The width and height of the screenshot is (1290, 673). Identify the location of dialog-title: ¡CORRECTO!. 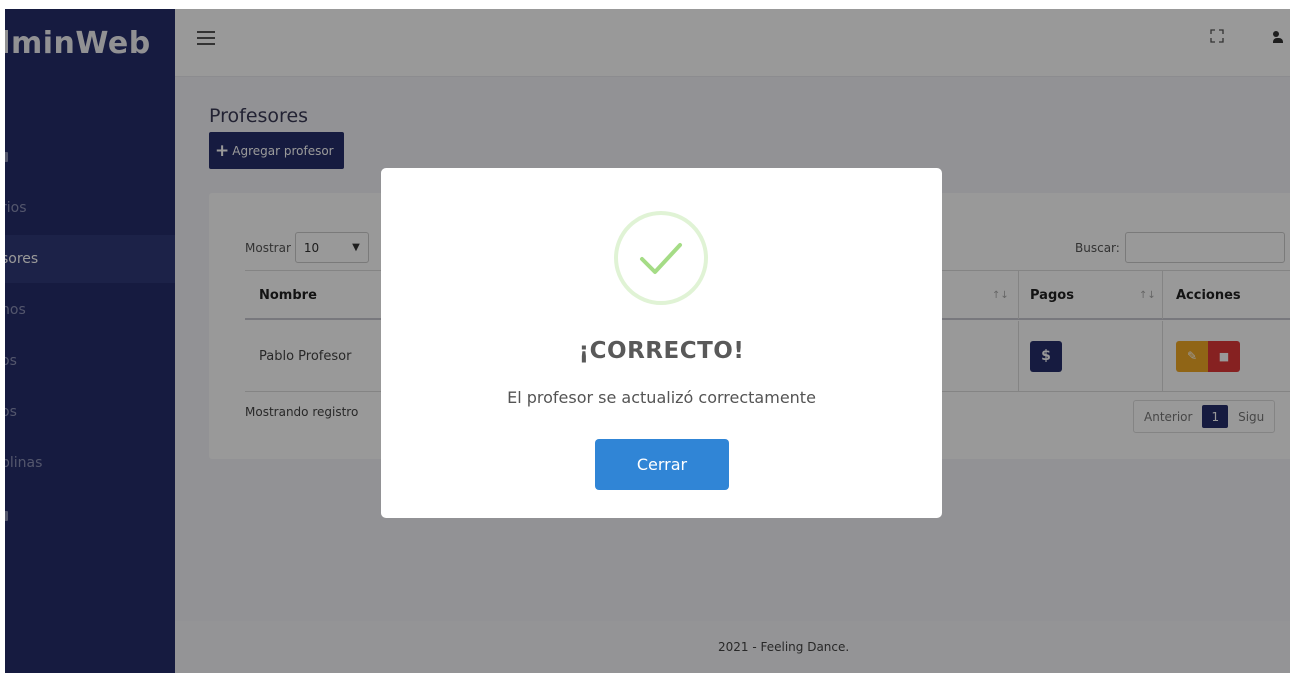
(661, 351).